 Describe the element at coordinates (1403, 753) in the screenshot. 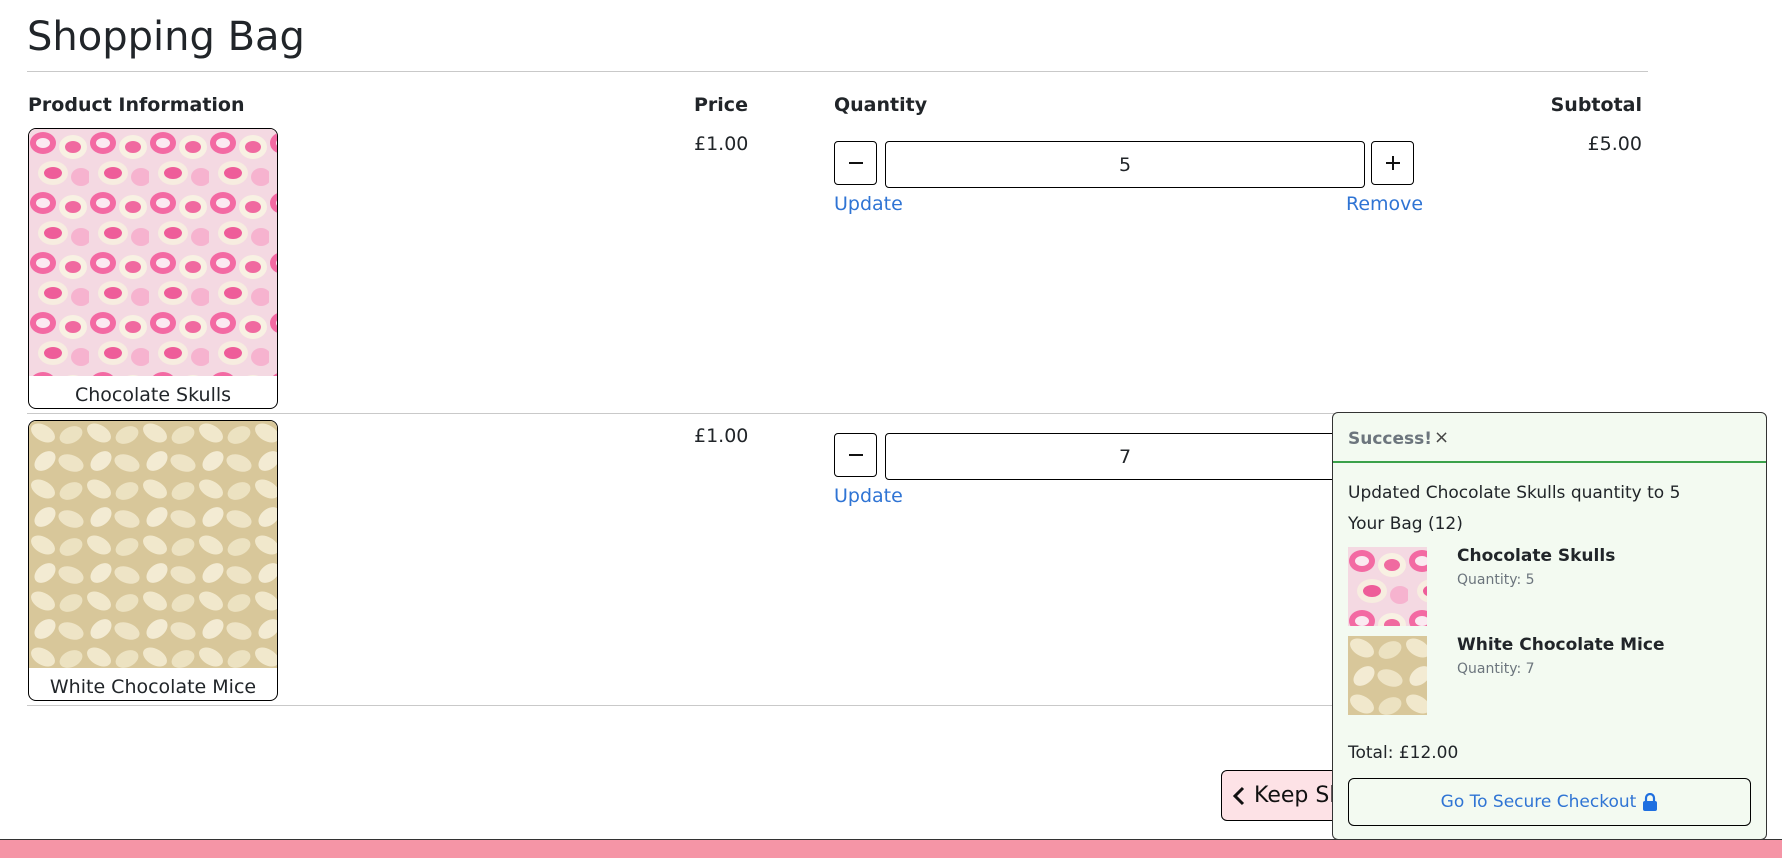

I see `bag-total: Total: £12.00` at that location.